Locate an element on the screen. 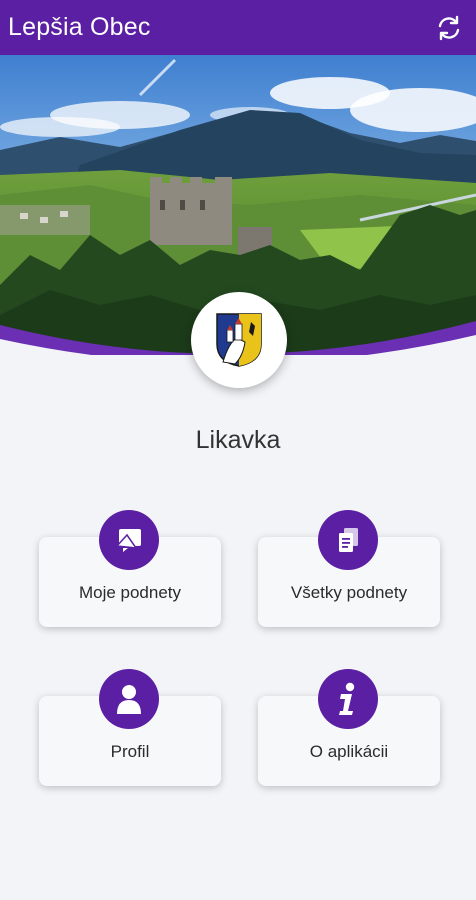 The height and width of the screenshot is (900, 476). info-icon is located at coordinates (348, 699).